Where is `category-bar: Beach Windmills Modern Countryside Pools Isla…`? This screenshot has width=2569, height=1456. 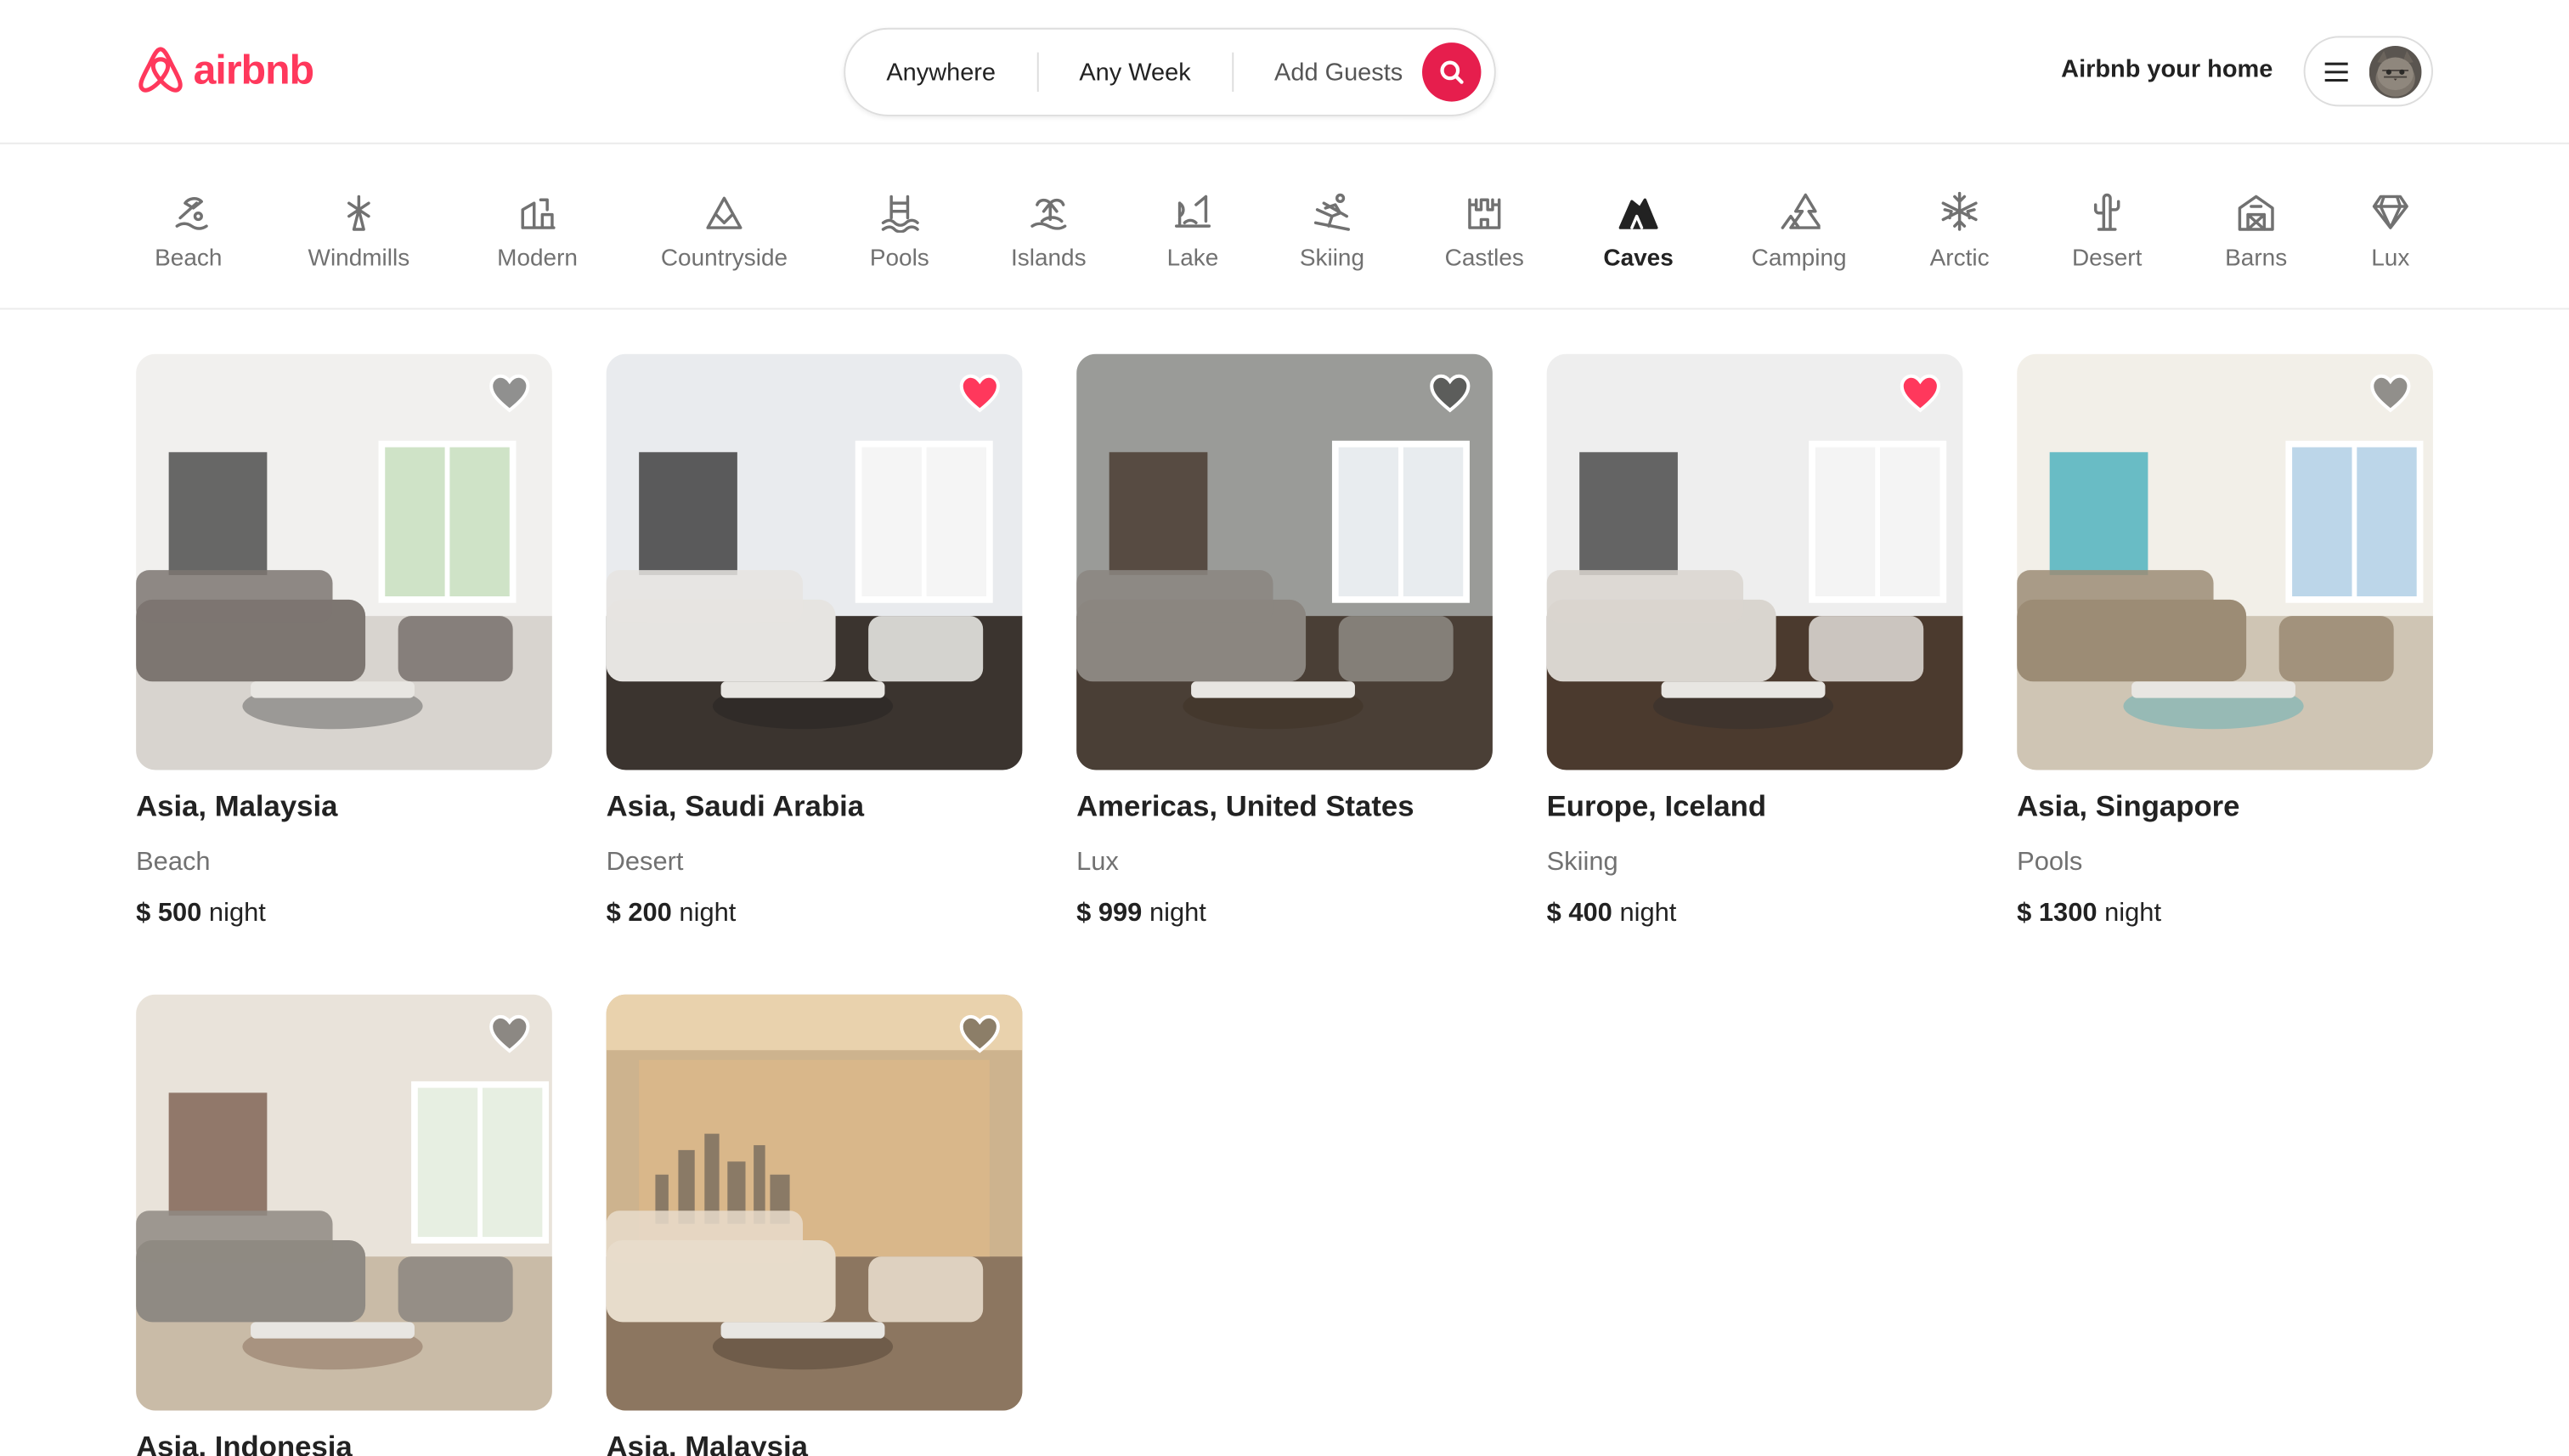 category-bar: Beach Windmills Modern Countryside Pools Isla… is located at coordinates (1284, 227).